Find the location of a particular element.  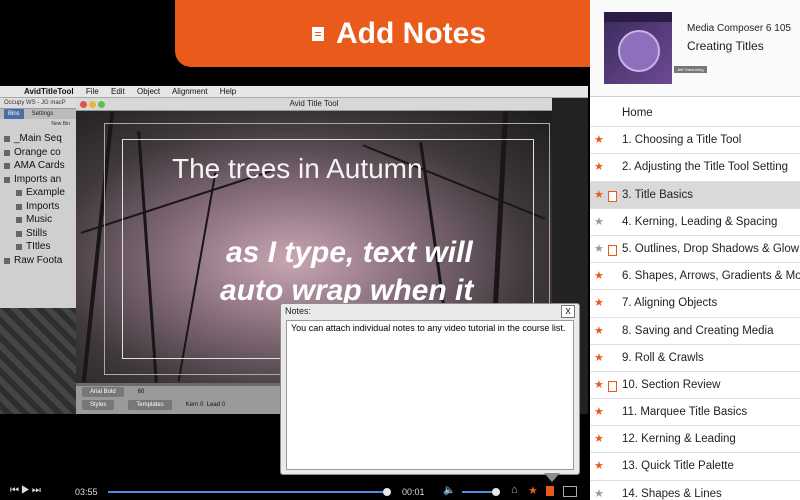

video-title-text-2: as I type, text will is located at coordinates (349, 252).